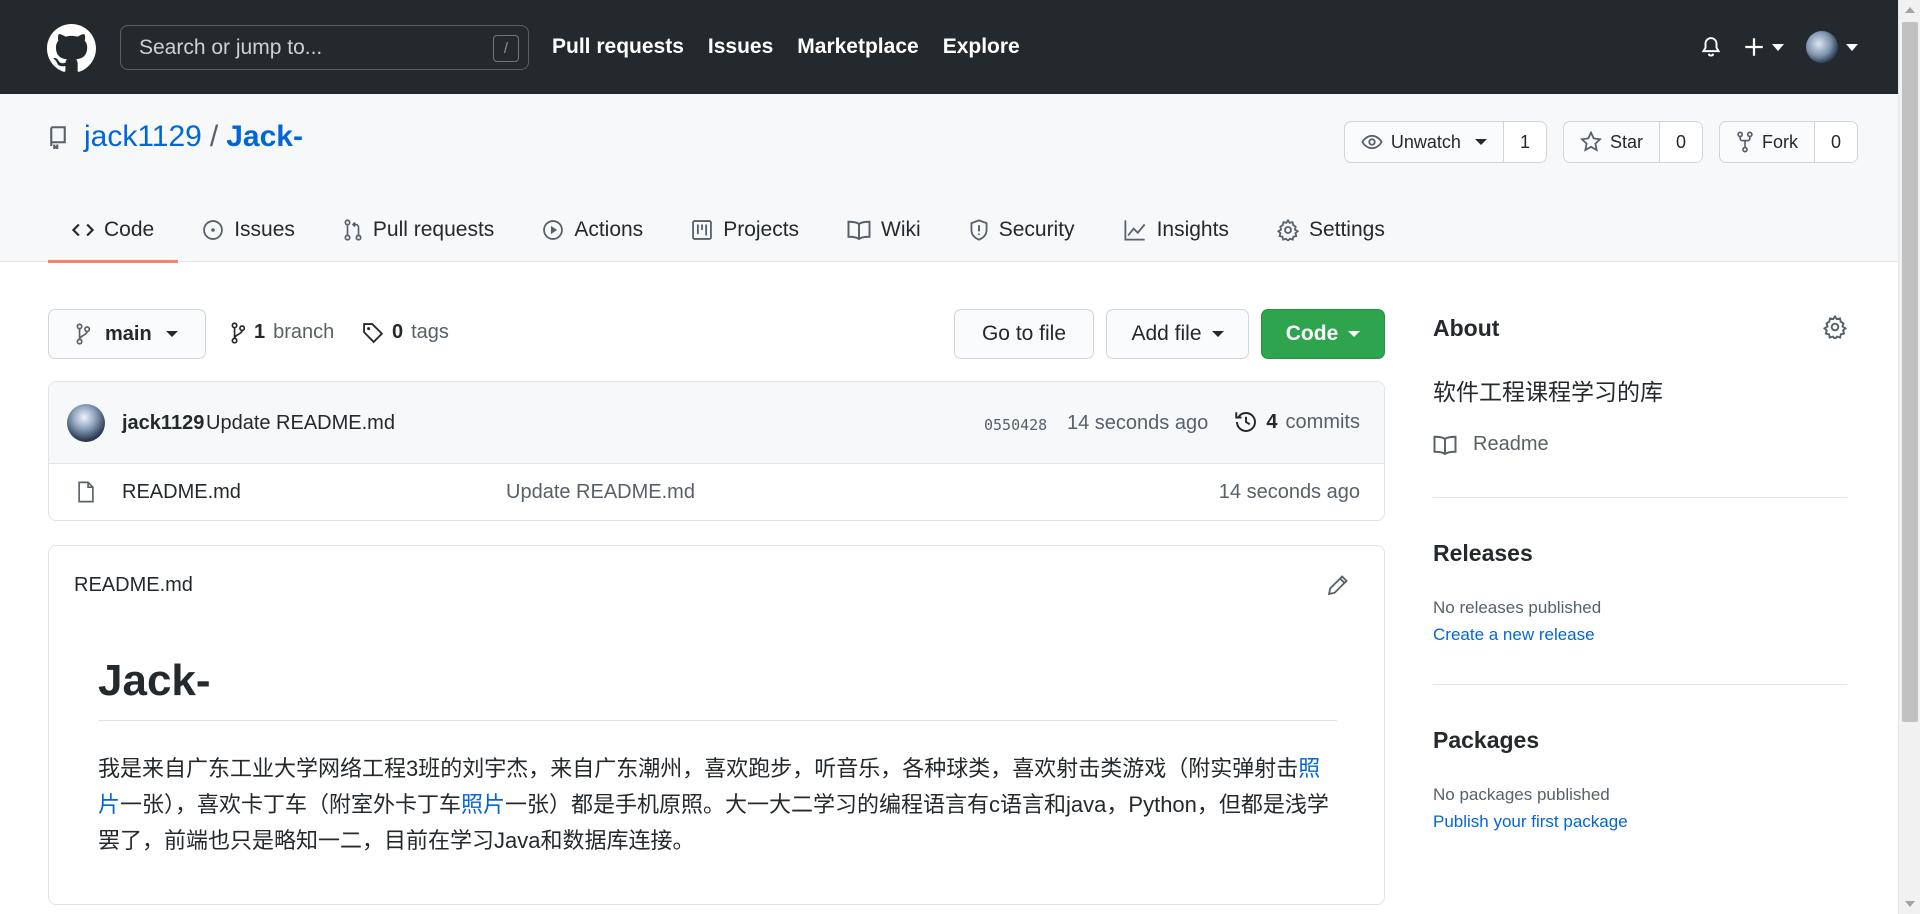 Image resolution: width=1920 pixels, height=914 pixels. Describe the element at coordinates (857, 47) in the screenshot. I see `nav-marketplace: Marketplace` at that location.